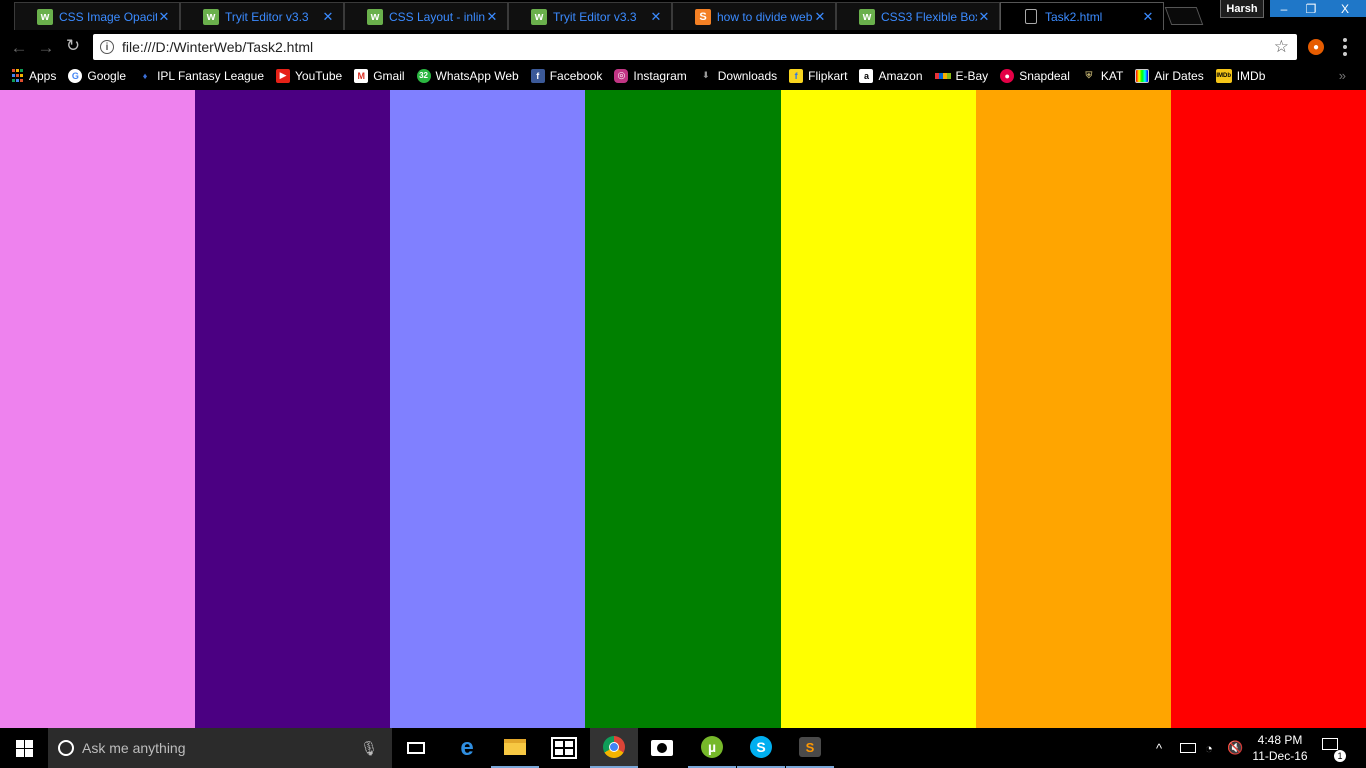  Describe the element at coordinates (309, 75) in the screenshot. I see `bookmark-youtube: ▶ YouTube` at that location.